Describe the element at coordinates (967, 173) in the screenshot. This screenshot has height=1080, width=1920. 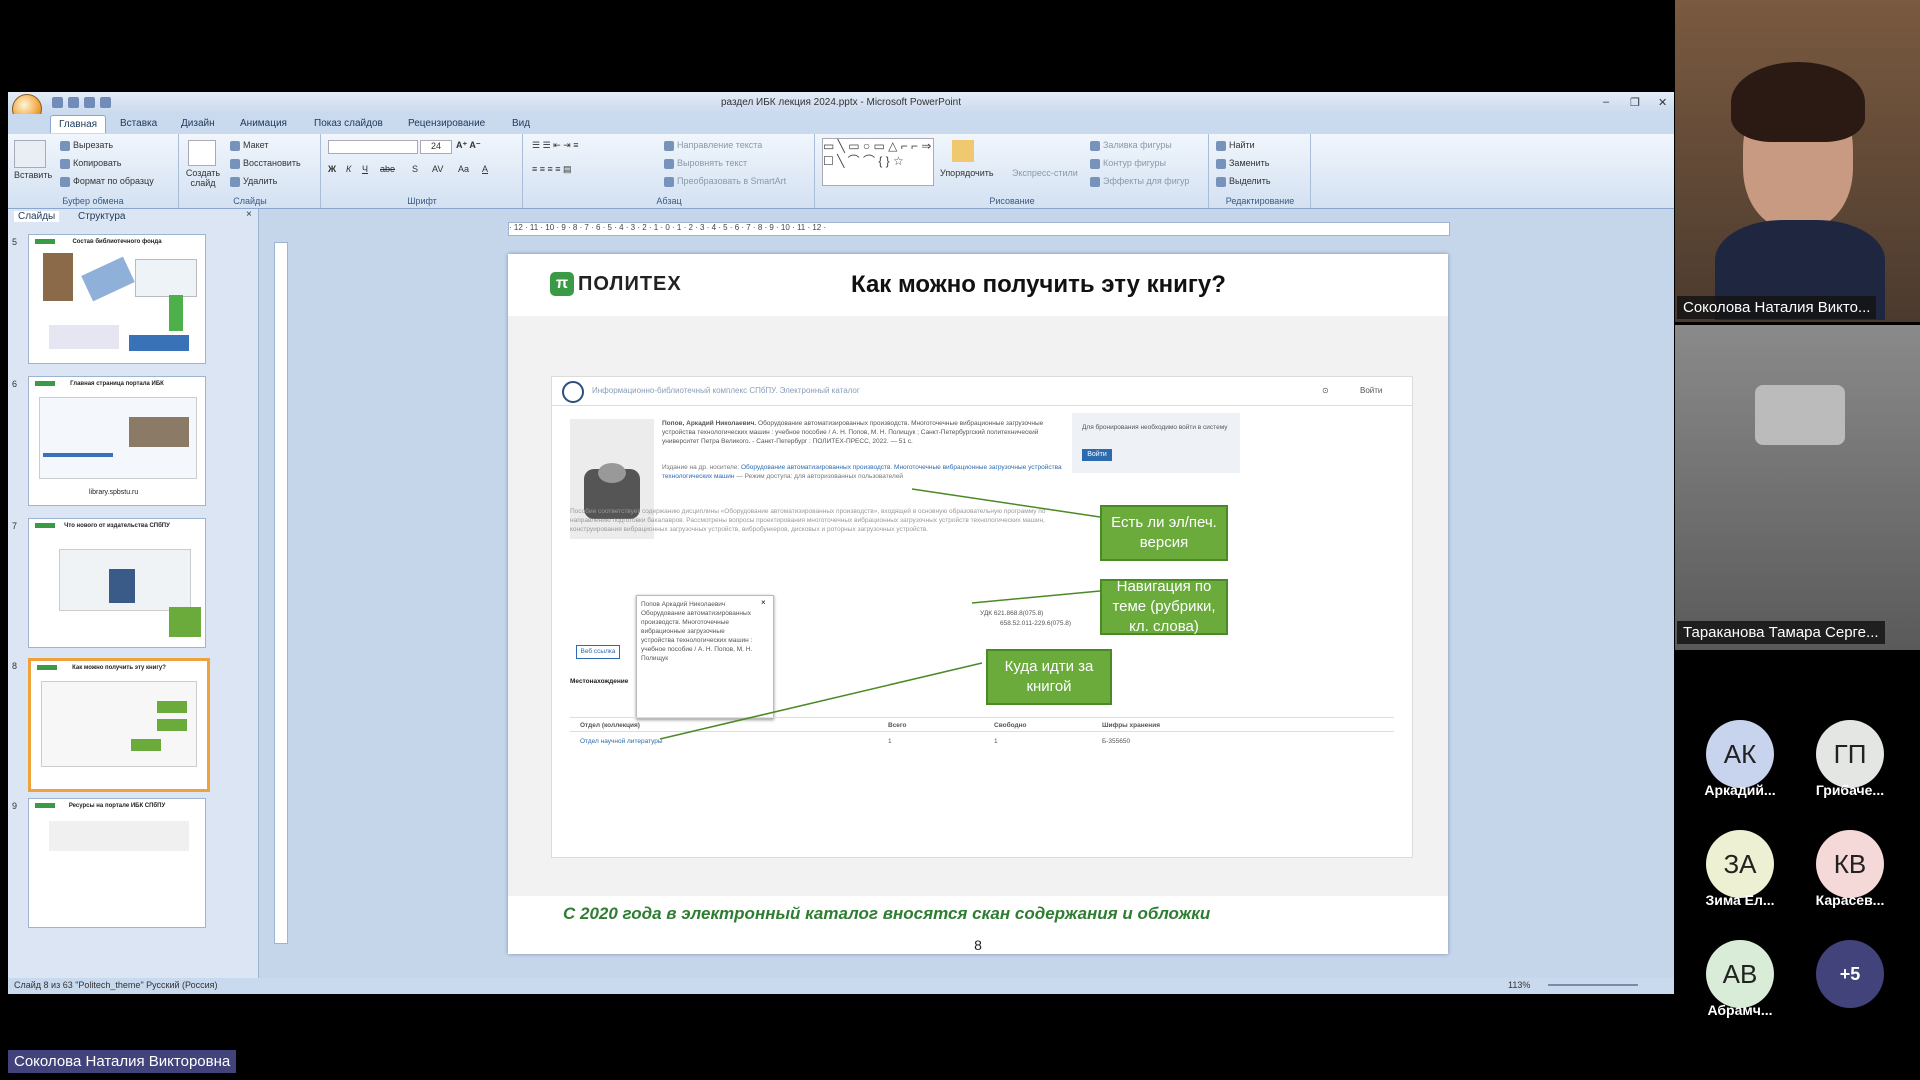
I see `arrange-button: Упорядочить` at that location.